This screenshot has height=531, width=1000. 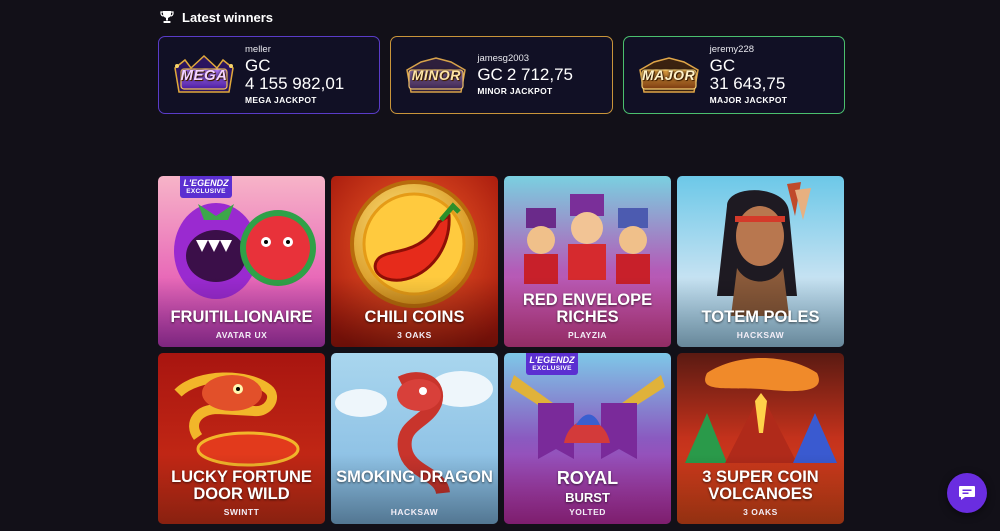 I want to click on jackpot-label: MAJOR JACKPOT, so click(x=748, y=99).